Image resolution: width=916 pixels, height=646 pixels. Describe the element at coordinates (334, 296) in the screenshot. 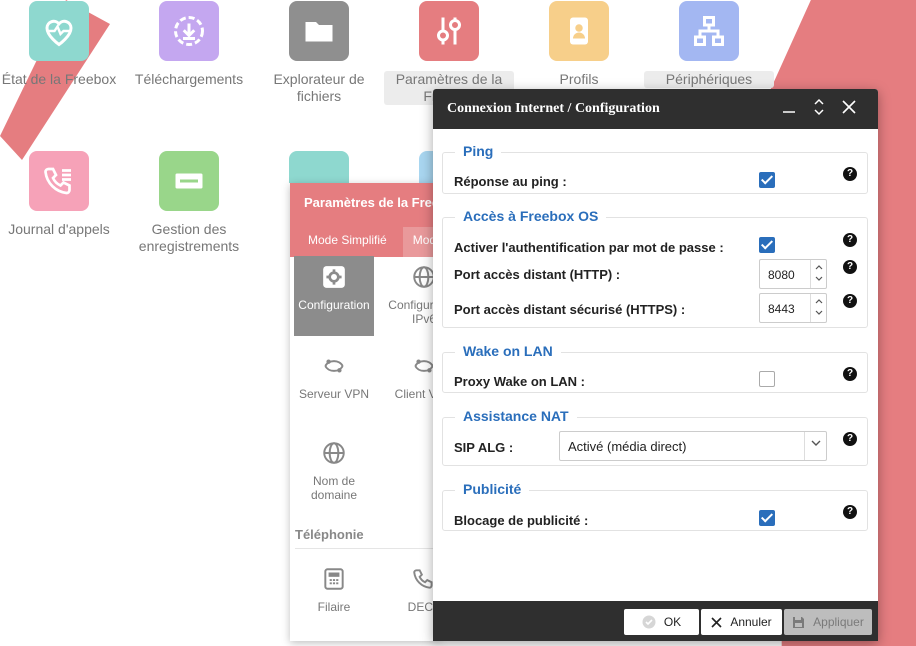

I see `settings-item-configuration: Configuration` at that location.